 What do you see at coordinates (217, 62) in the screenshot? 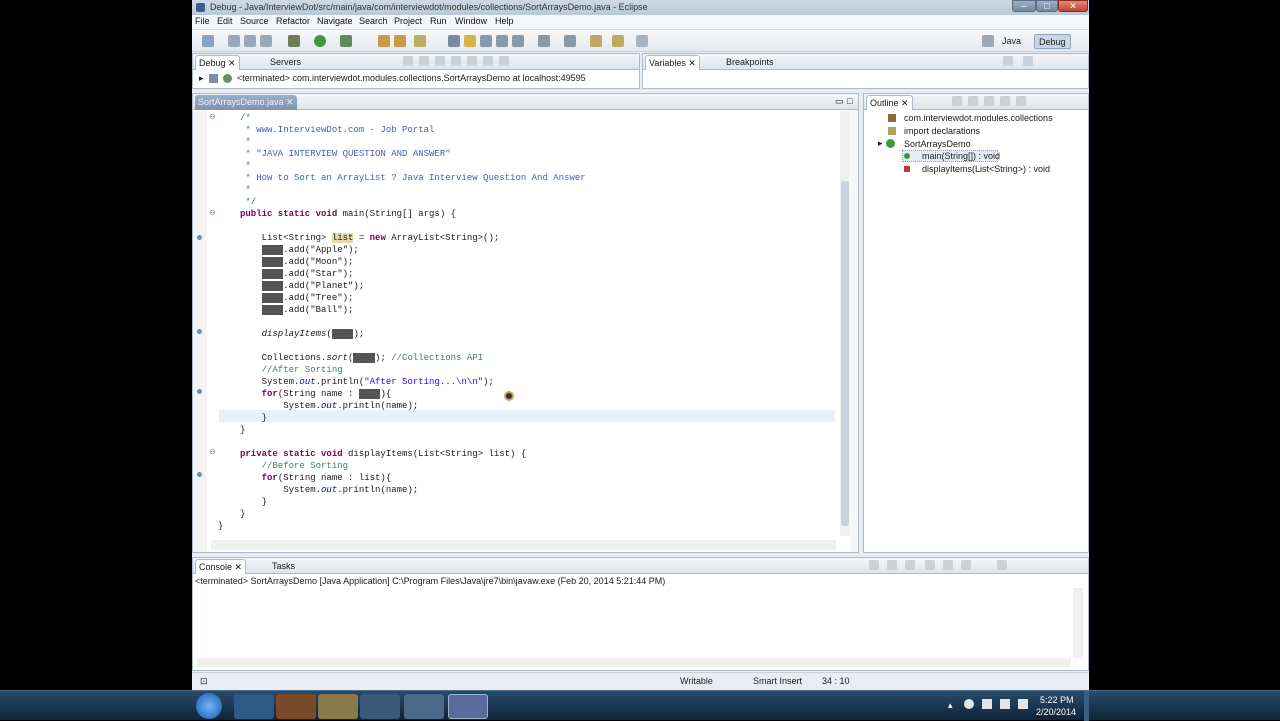
I see `tab-debug: Debug ✕` at bounding box center [217, 62].